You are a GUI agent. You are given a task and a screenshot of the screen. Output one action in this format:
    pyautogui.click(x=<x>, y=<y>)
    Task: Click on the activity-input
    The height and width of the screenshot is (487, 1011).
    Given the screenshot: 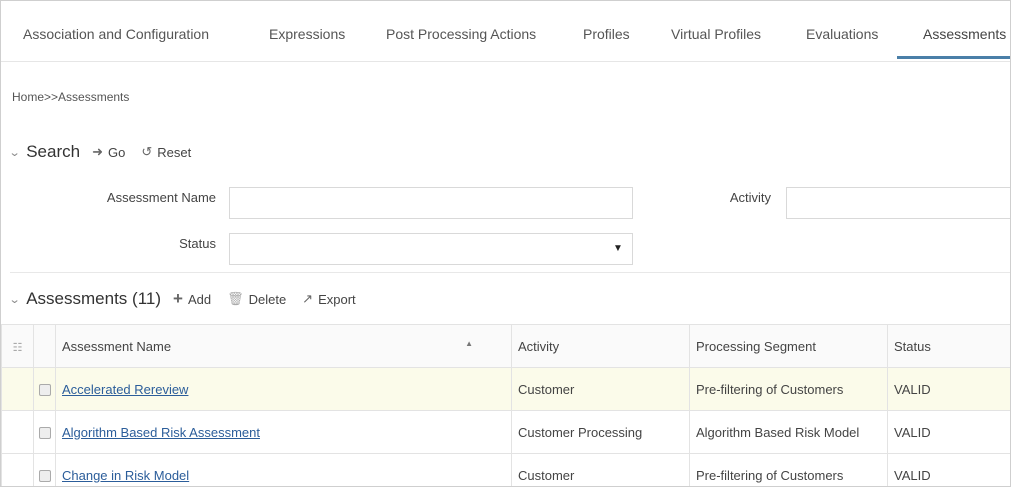 What is the action you would take?
    pyautogui.click(x=898, y=203)
    